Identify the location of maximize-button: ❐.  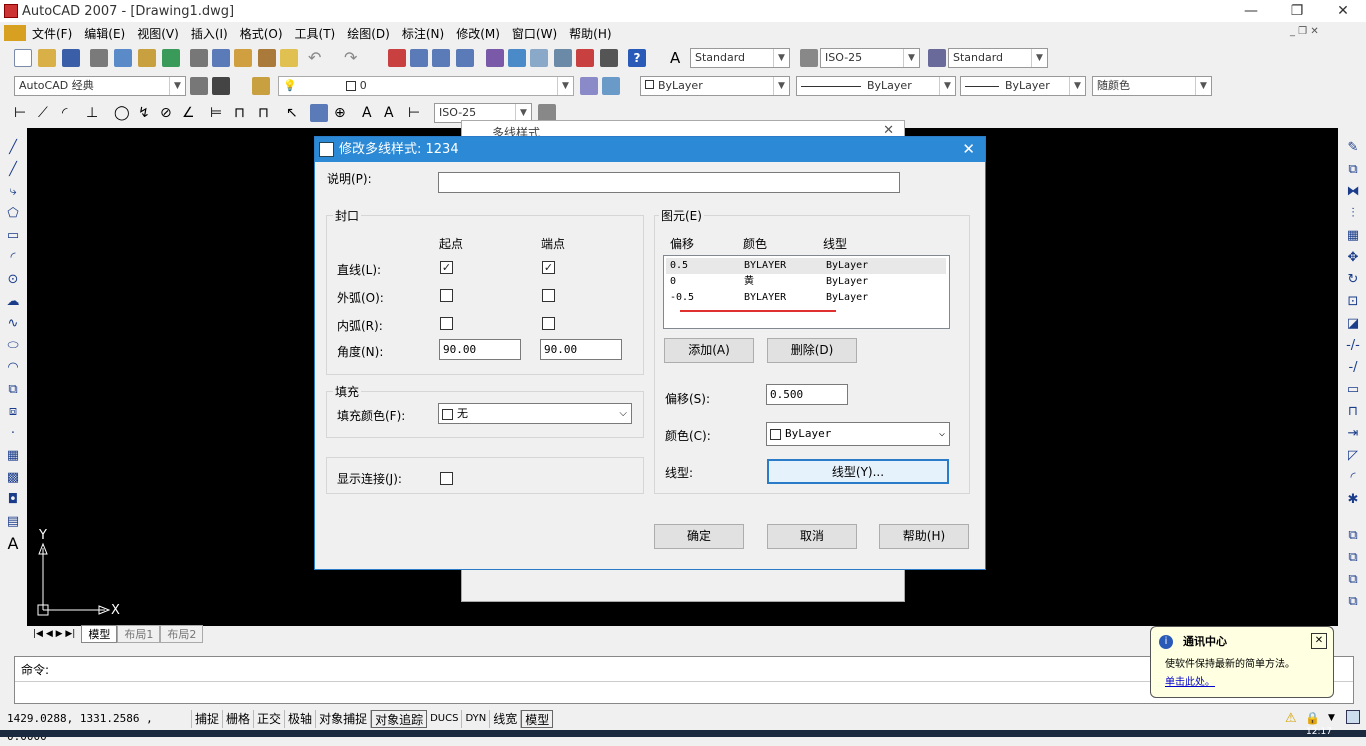
(1297, 11).